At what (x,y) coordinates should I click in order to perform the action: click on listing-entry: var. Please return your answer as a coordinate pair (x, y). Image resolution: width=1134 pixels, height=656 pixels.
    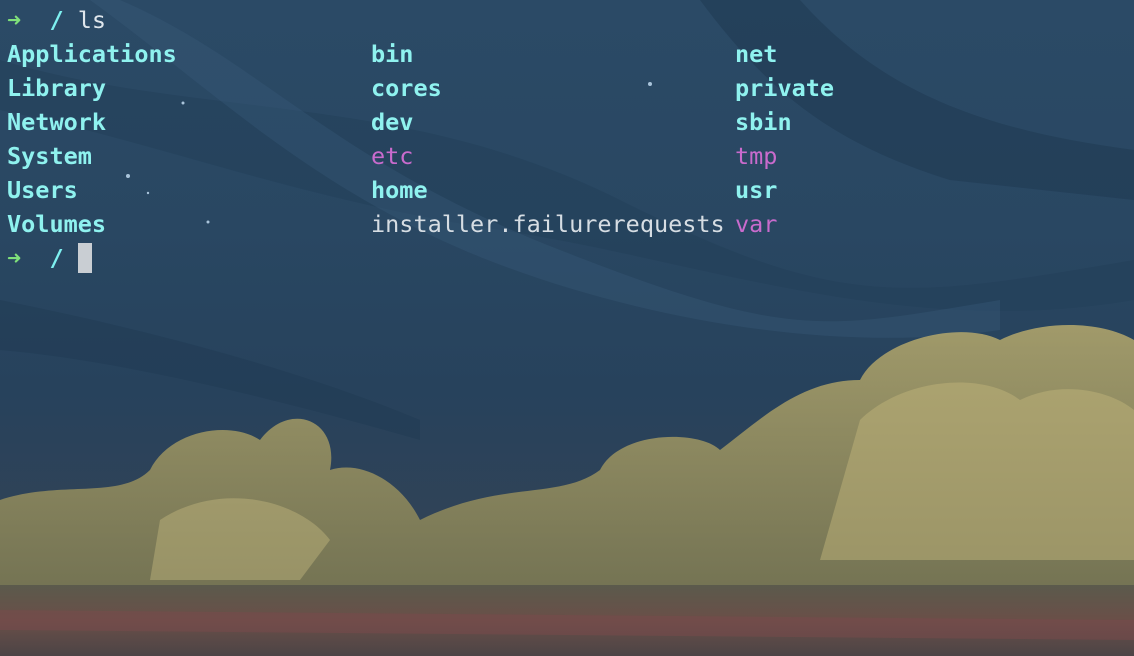
    Looking at the image, I should click on (756, 224).